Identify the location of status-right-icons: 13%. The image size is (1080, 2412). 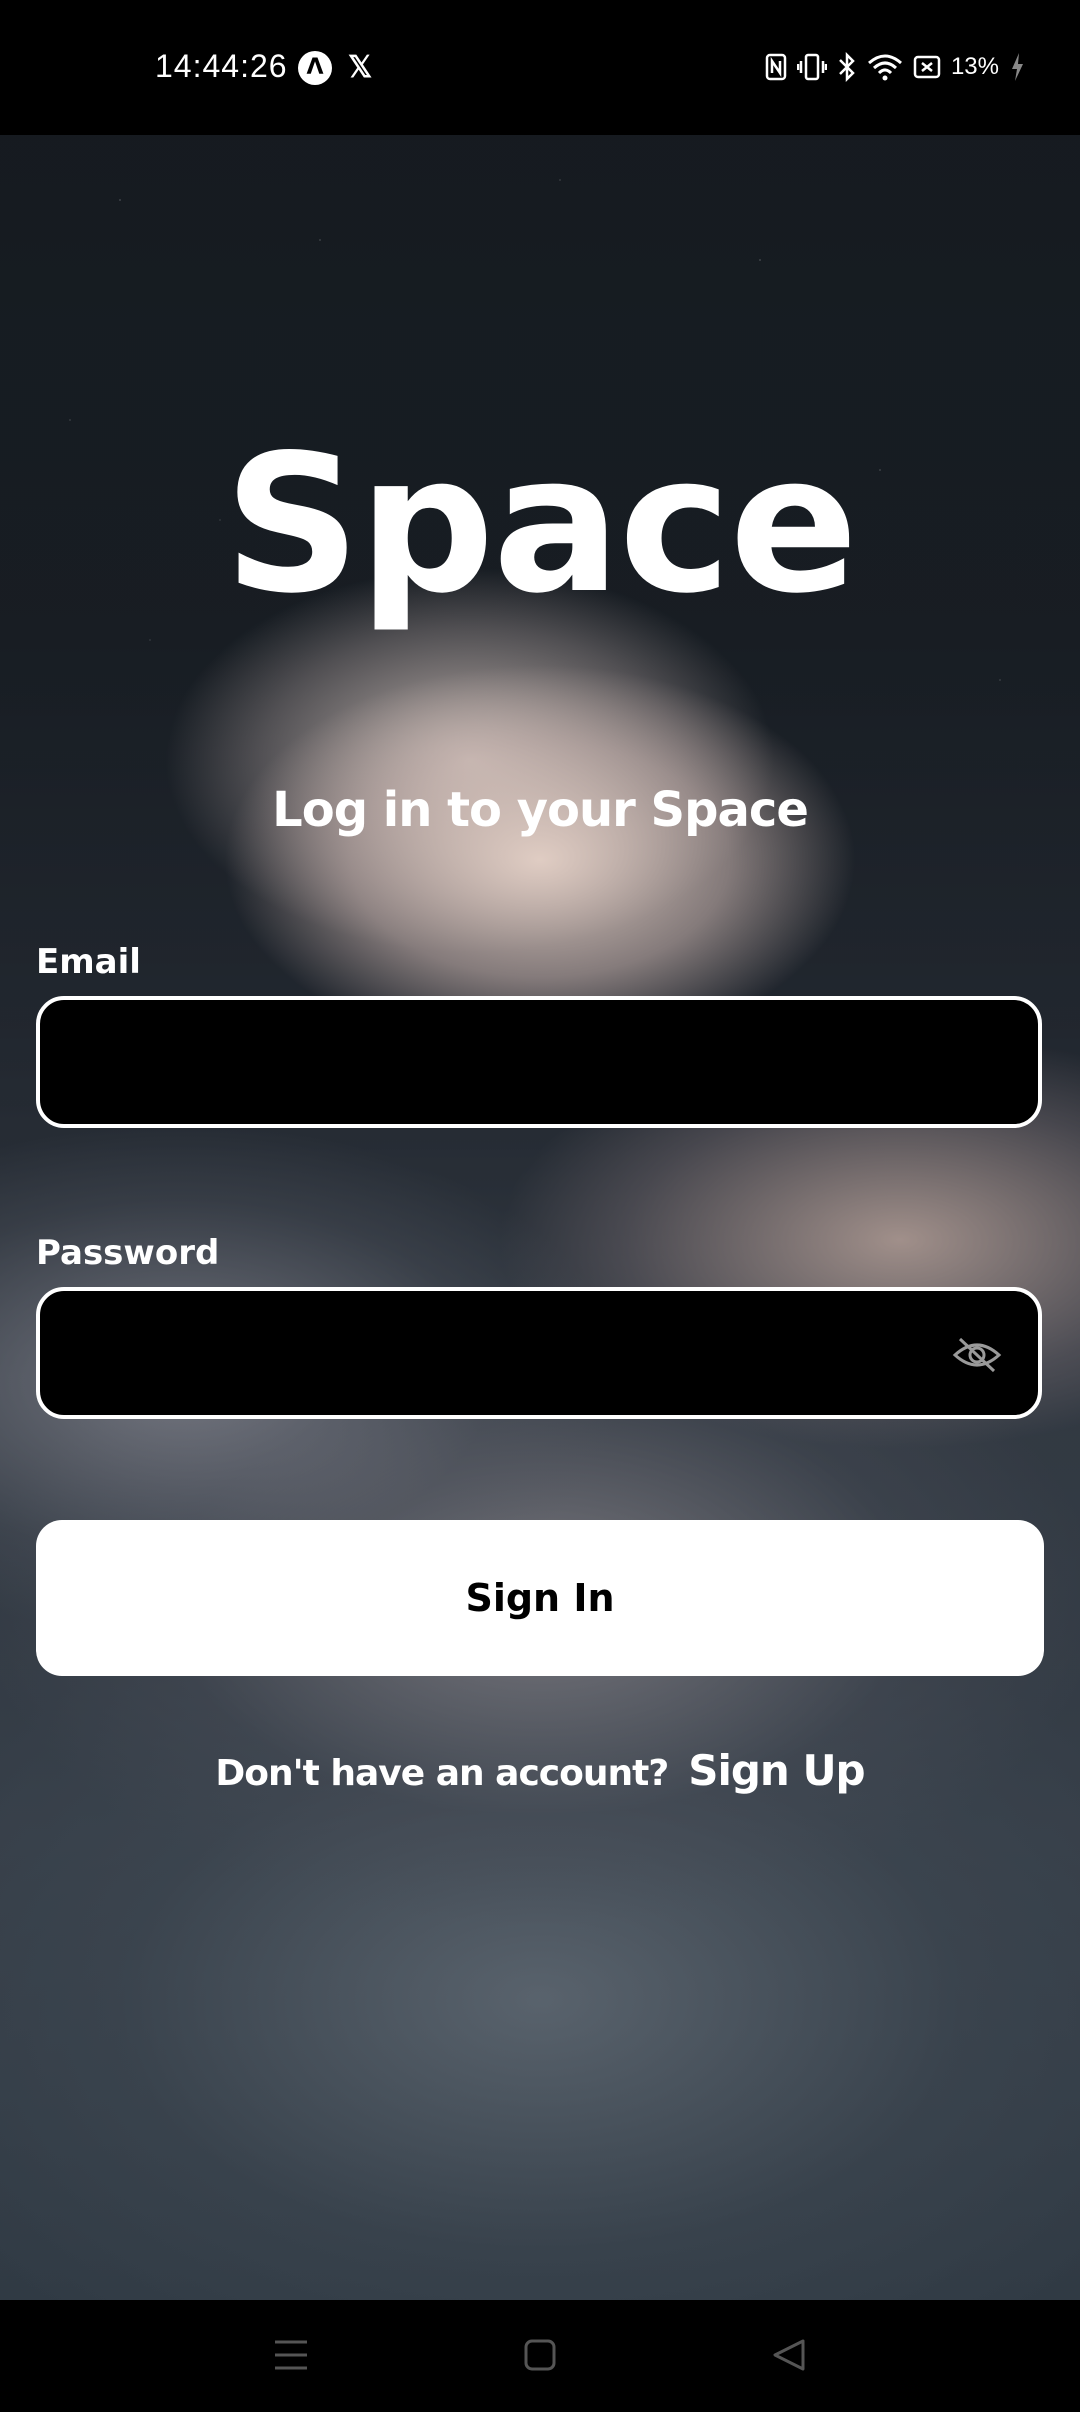
(895, 67).